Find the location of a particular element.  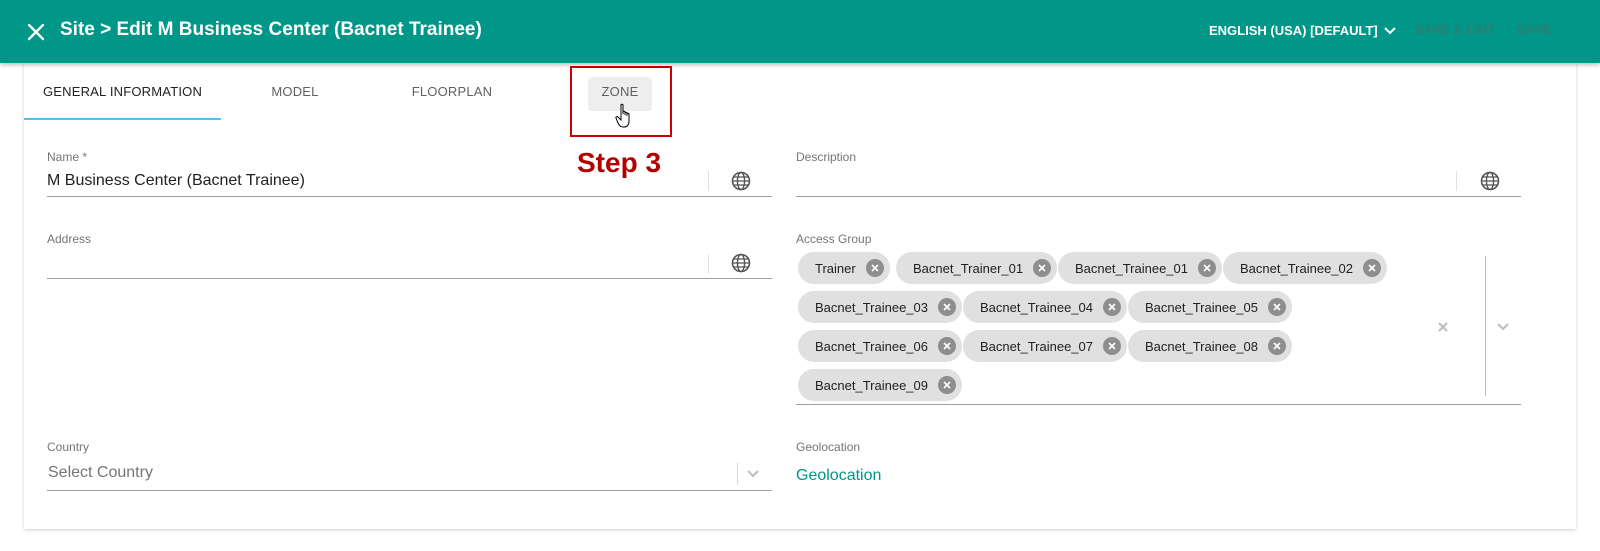

geolocation-label: Geolocation is located at coordinates (828, 447).